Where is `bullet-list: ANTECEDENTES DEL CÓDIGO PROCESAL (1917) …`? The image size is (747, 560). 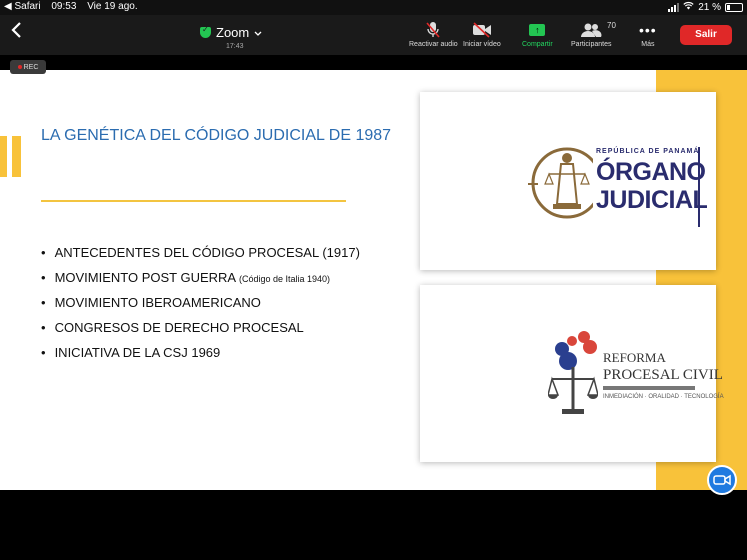
bullet-list: ANTECEDENTES DEL CÓDIGO PROCESAL (1917) … is located at coordinates (200, 306).